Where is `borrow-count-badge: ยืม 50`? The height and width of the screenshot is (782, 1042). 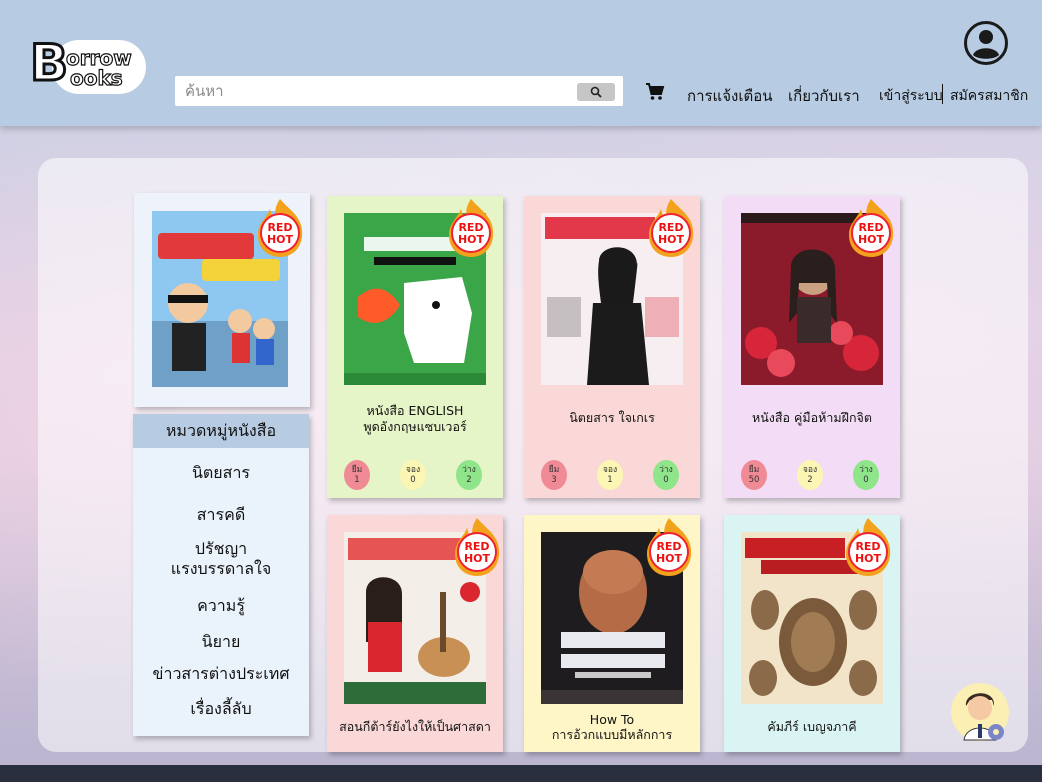
borrow-count-badge: ยืม 50 is located at coordinates (754, 475).